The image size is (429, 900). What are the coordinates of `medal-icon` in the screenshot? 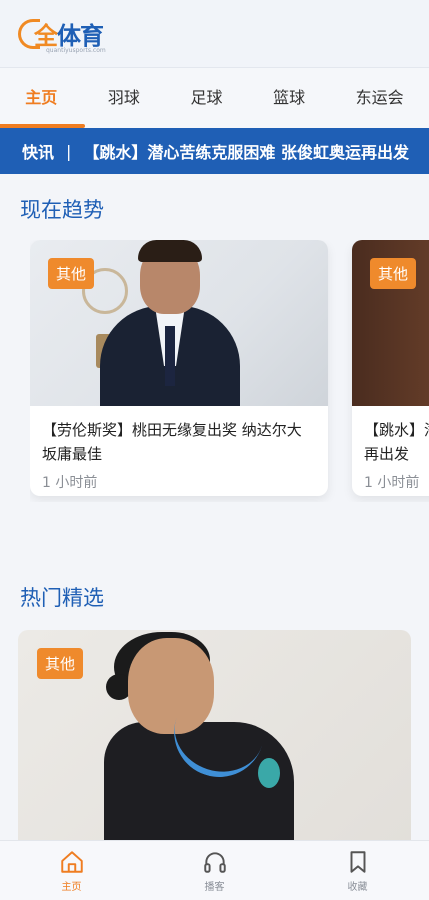 It's located at (269, 773).